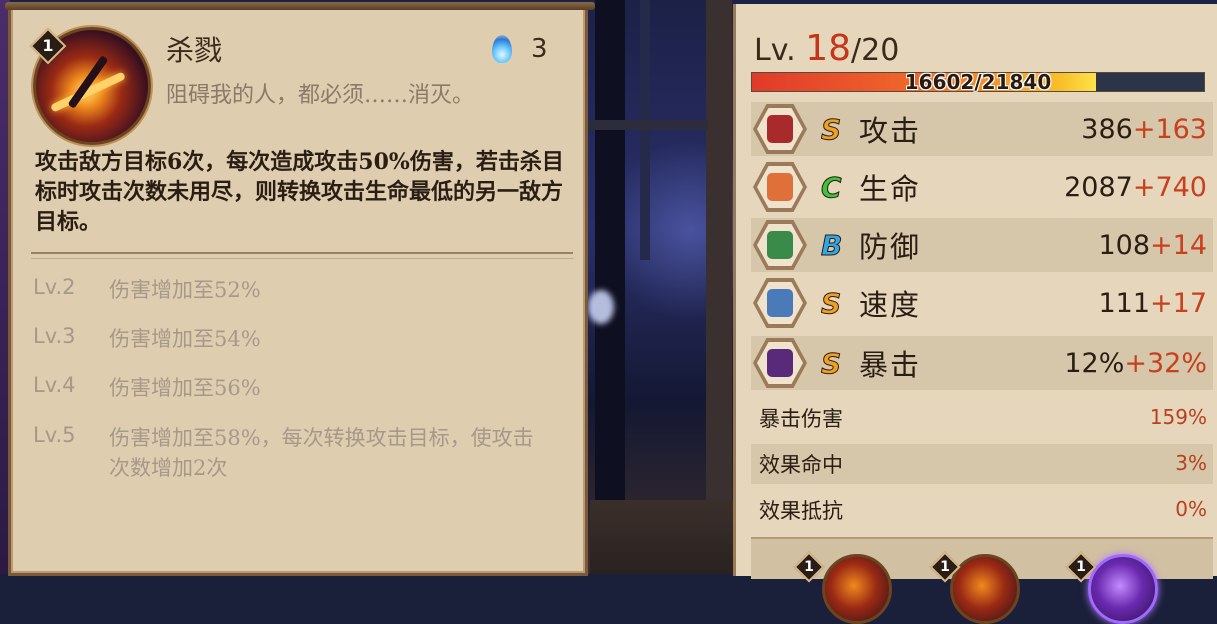 The image size is (1217, 624). I want to click on upgrade-level: Lv.3, so click(54, 336).